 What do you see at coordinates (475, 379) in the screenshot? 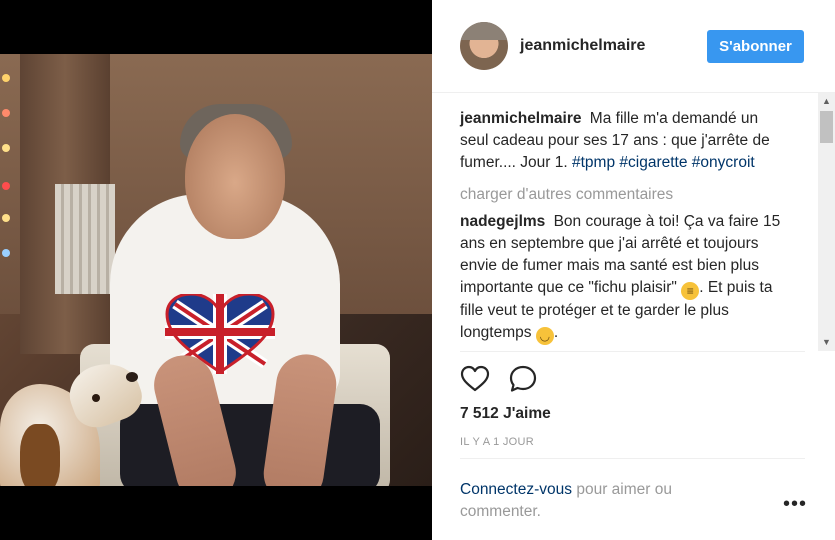
I see `heart-outline-icon` at bounding box center [475, 379].